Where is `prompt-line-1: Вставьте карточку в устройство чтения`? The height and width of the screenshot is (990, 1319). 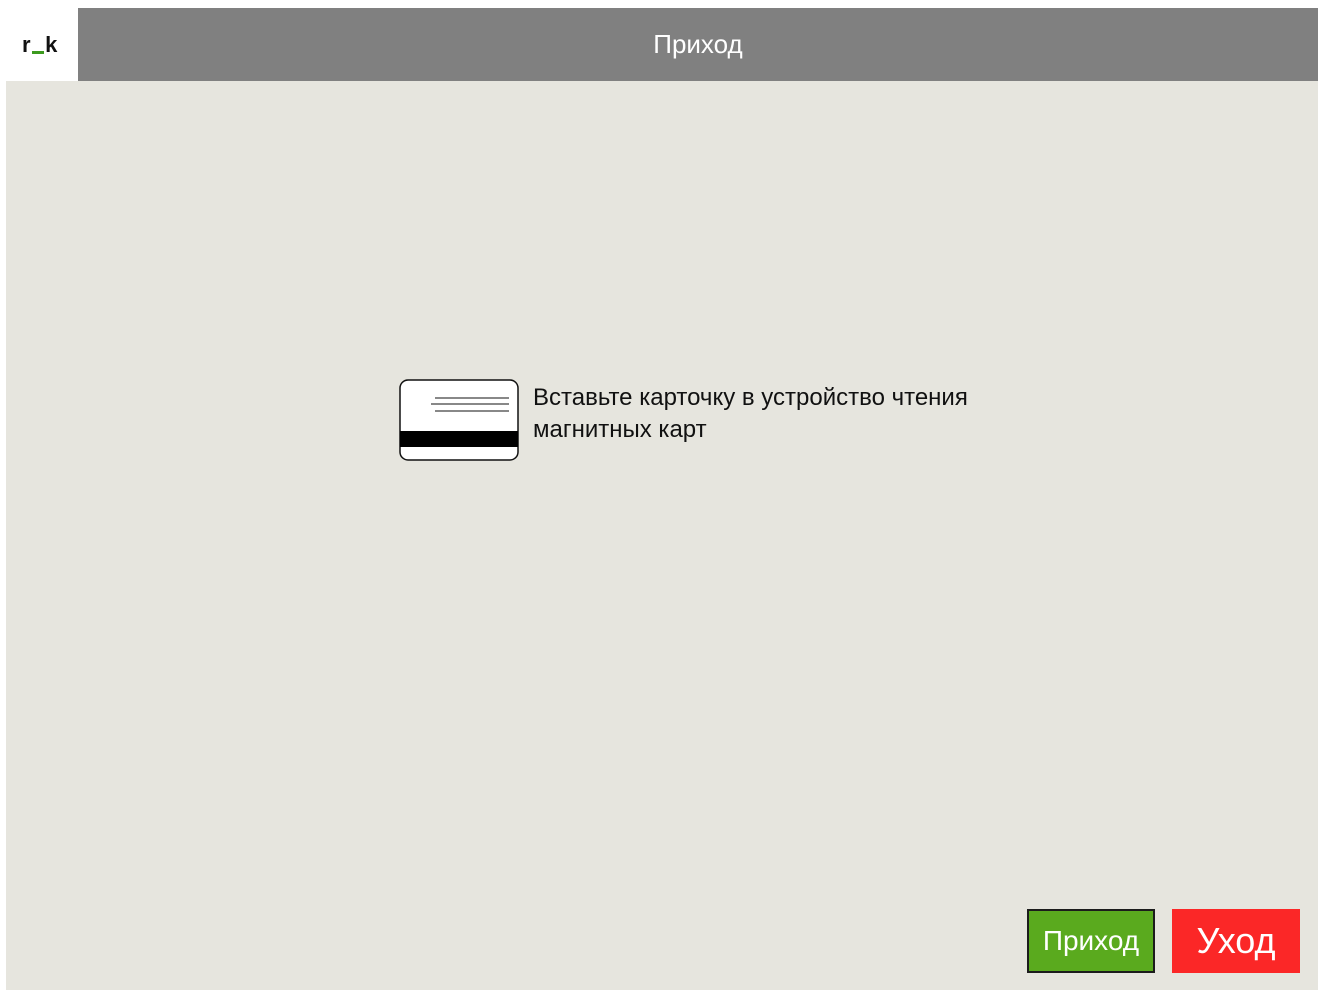 prompt-line-1: Вставьте карточку в устройство чтения is located at coordinates (750, 397).